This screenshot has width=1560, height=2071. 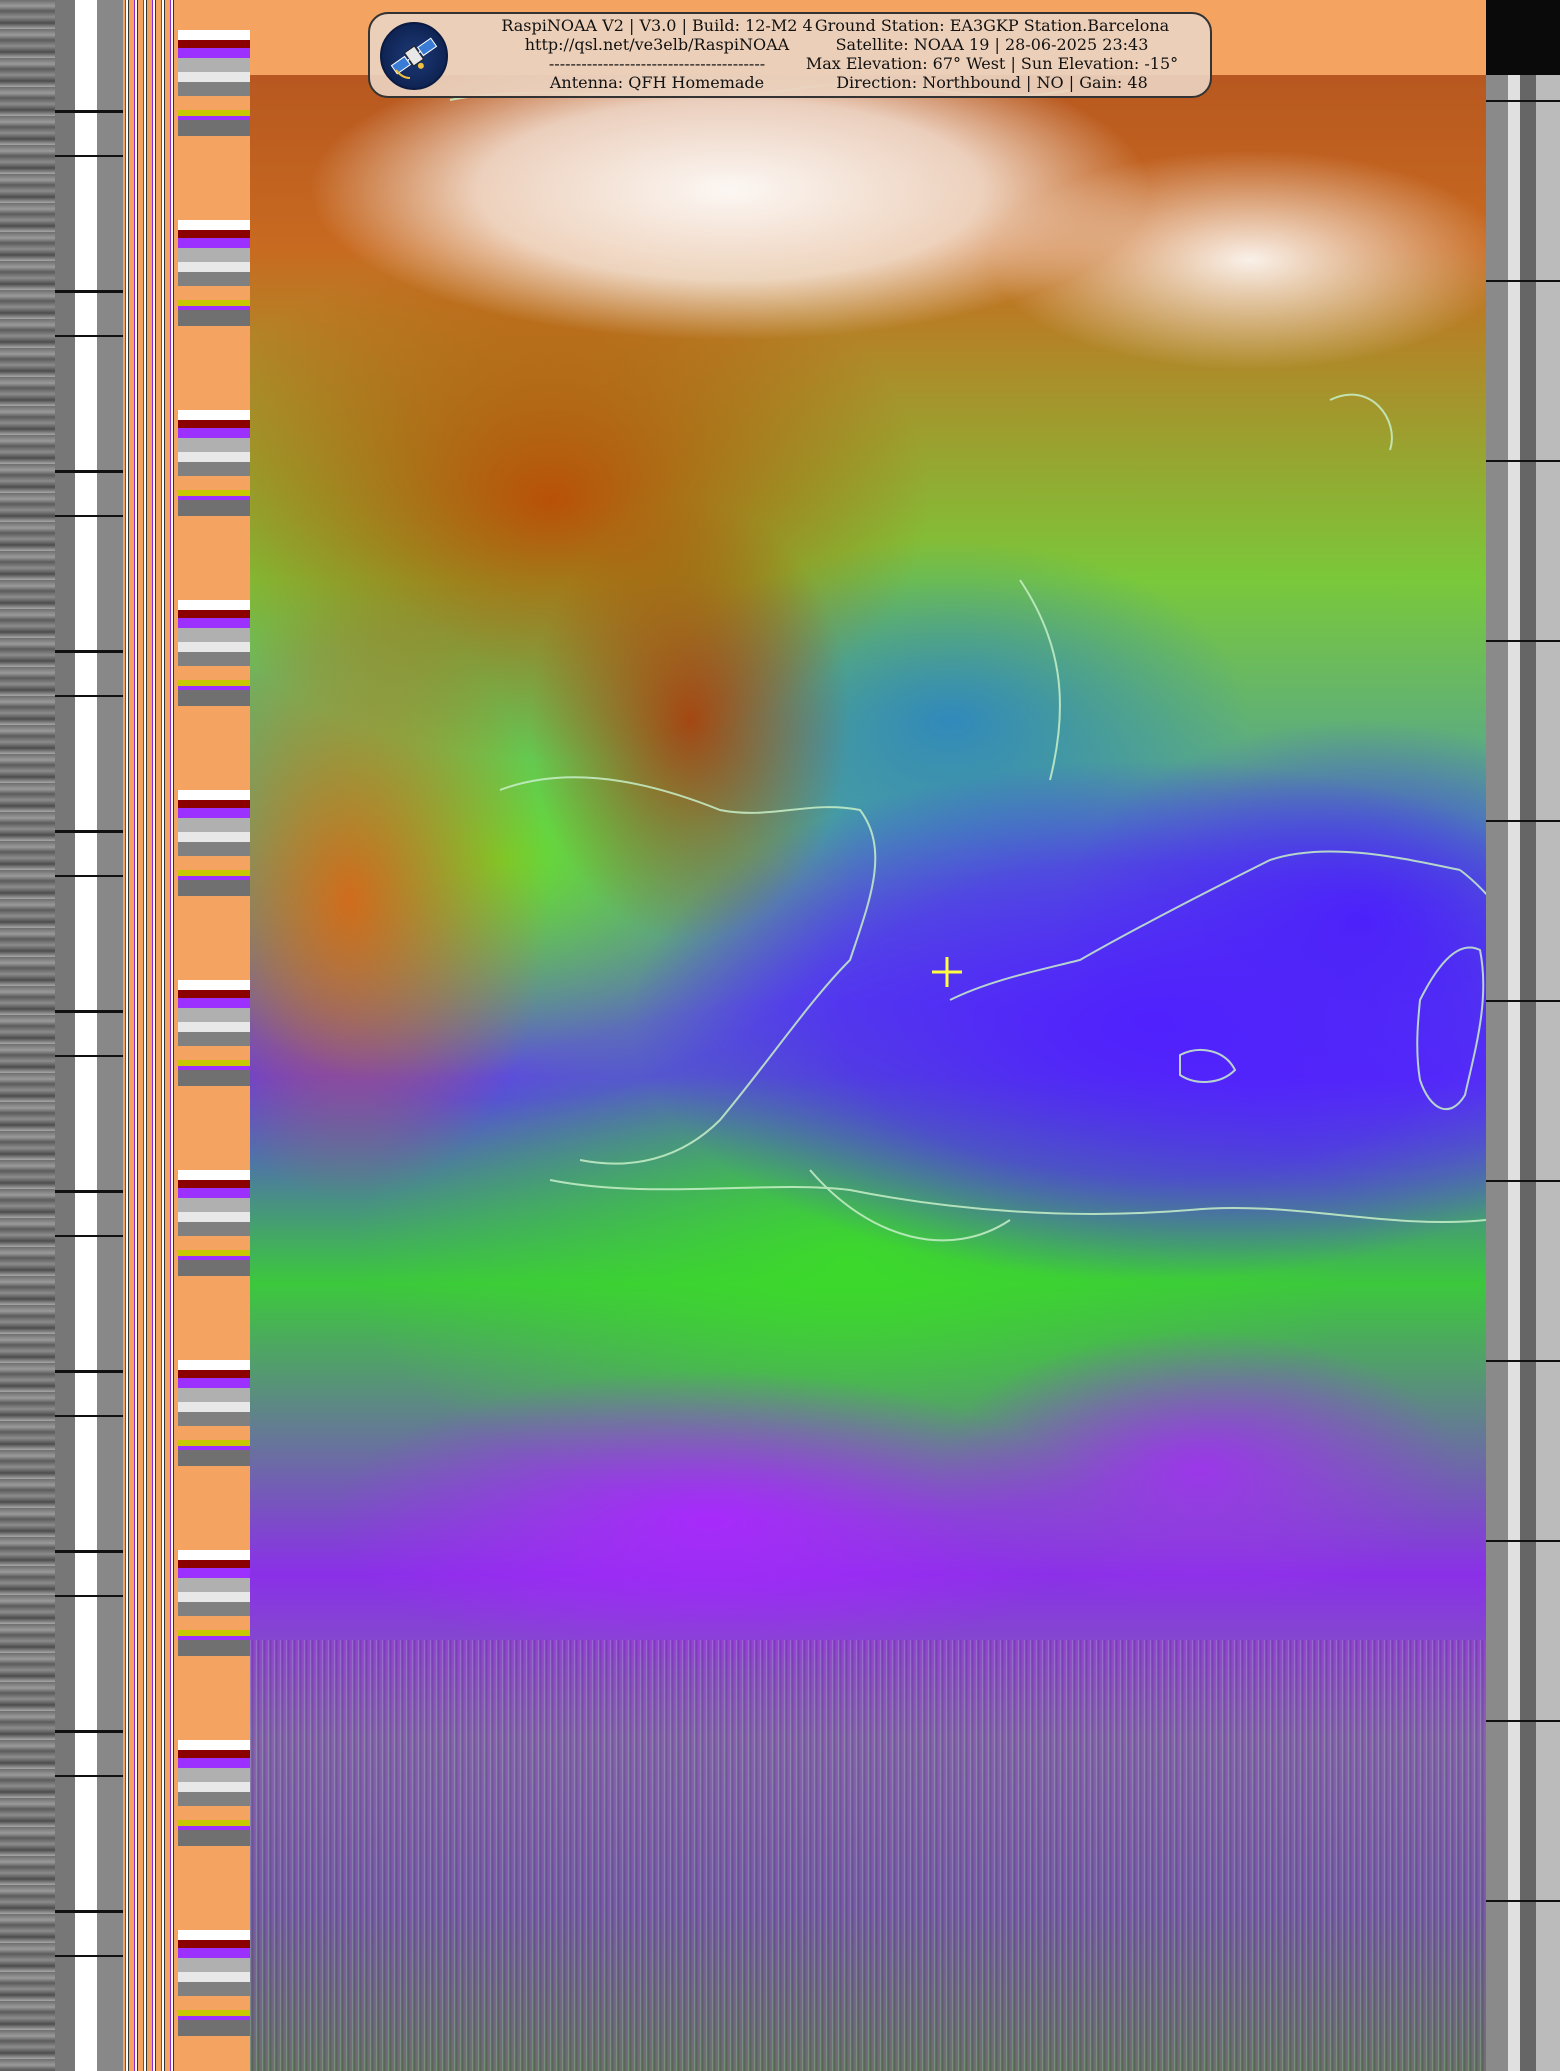 What do you see at coordinates (89, 1035) in the screenshot?
I see `sync-a-minute-marks` at bounding box center [89, 1035].